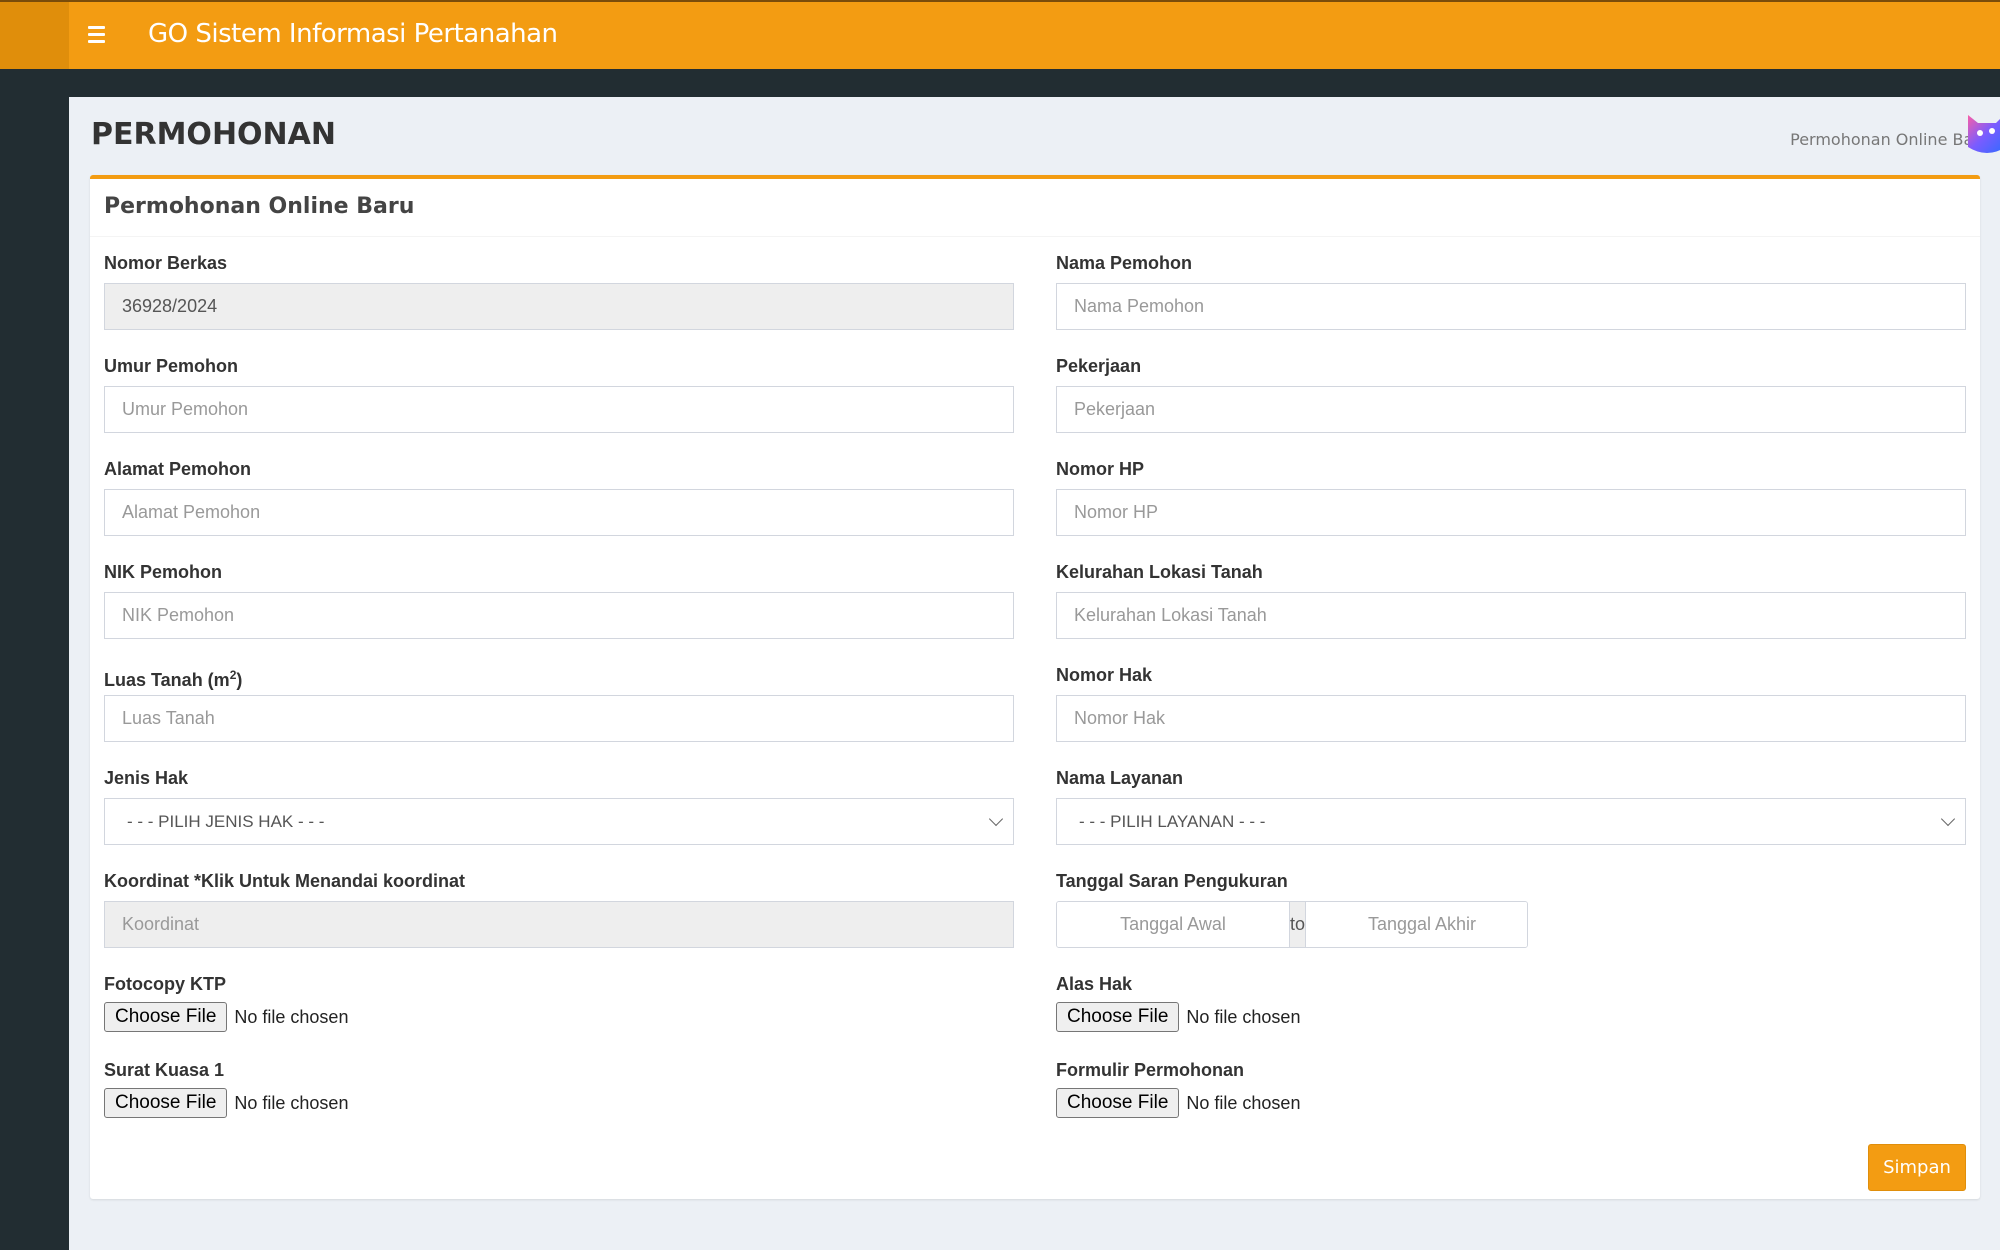 This screenshot has height=1250, width=2000. What do you see at coordinates (1511, 512) in the screenshot?
I see `nomor-hp-input` at bounding box center [1511, 512].